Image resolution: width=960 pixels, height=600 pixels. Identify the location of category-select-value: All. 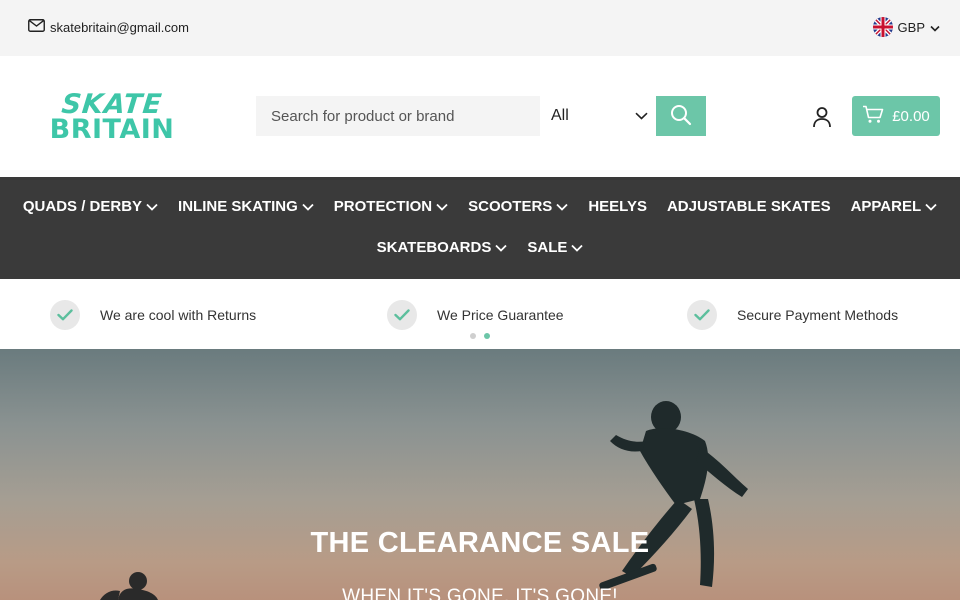
(560, 115).